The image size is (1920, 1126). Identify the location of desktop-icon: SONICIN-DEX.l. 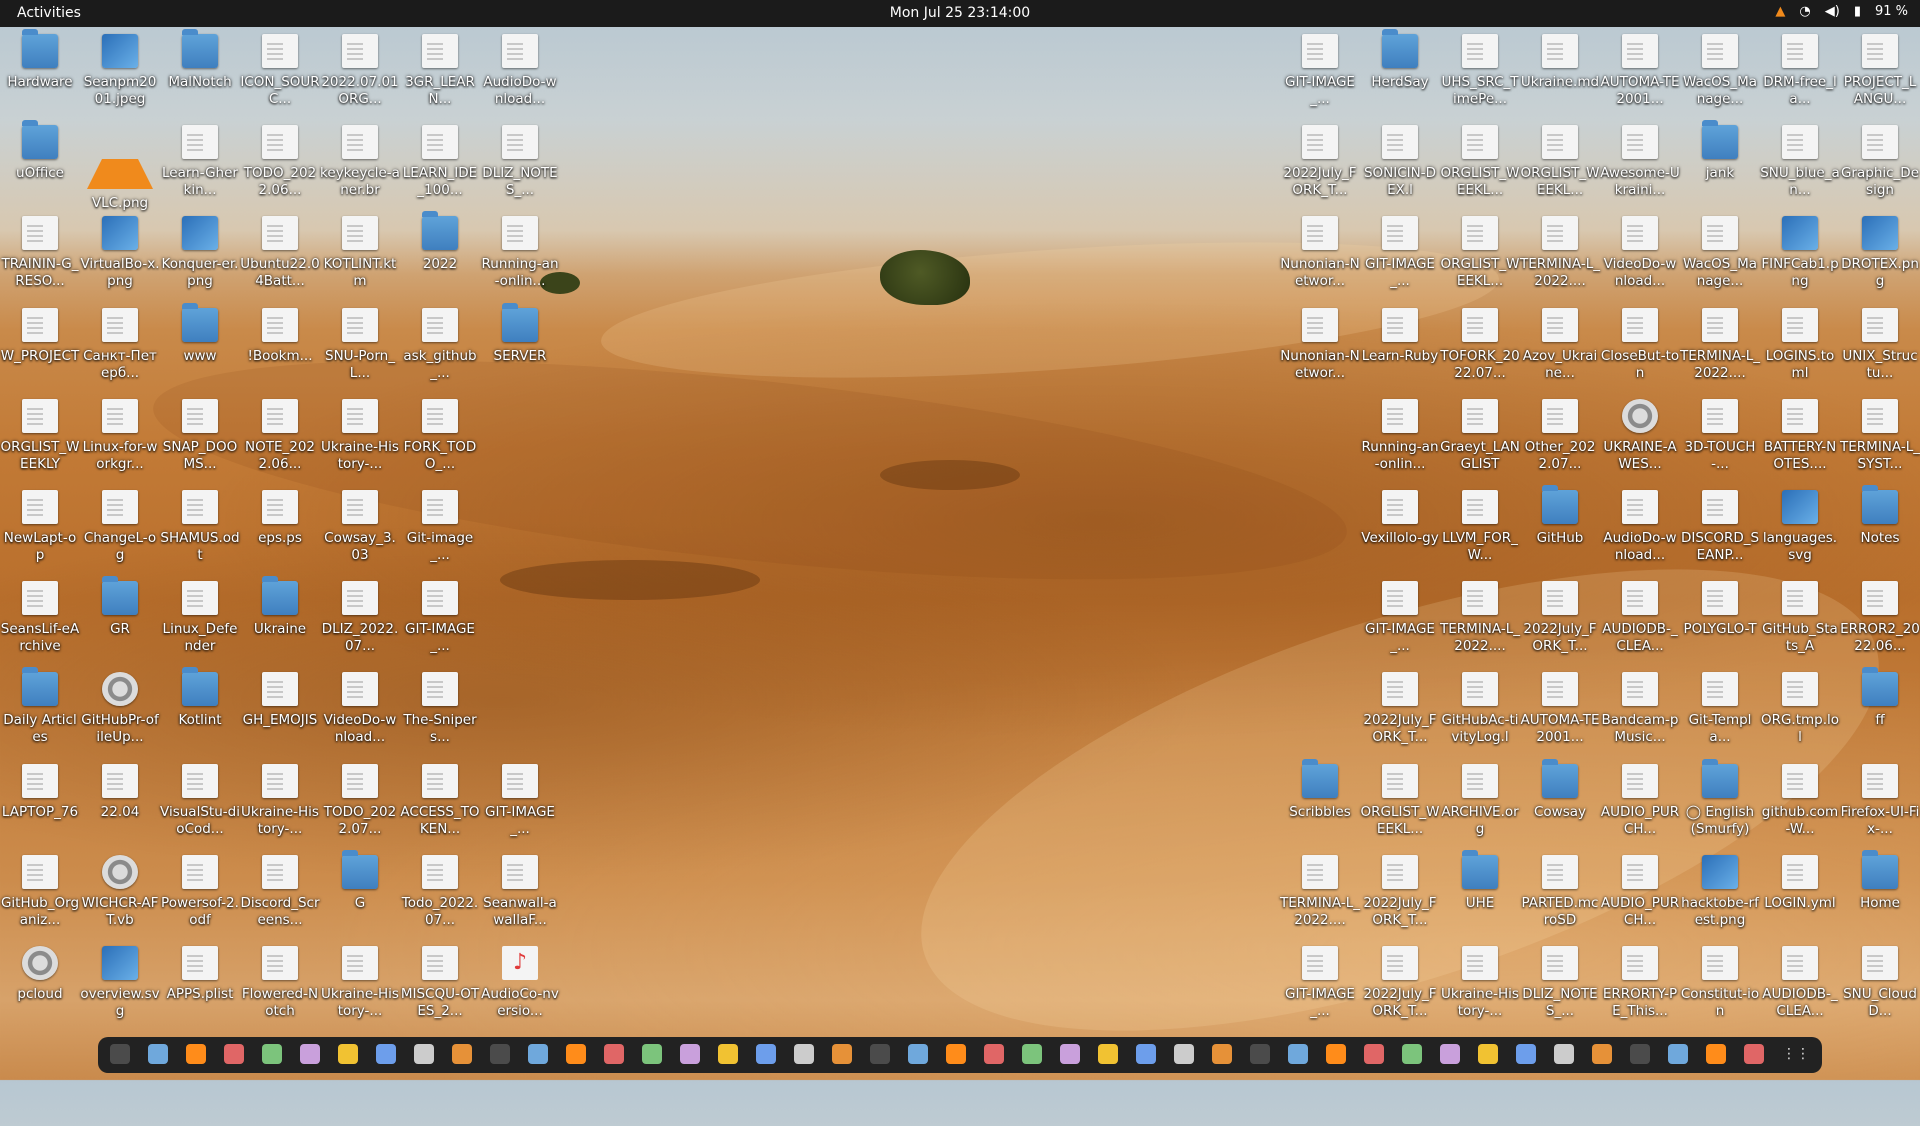
(1400, 165).